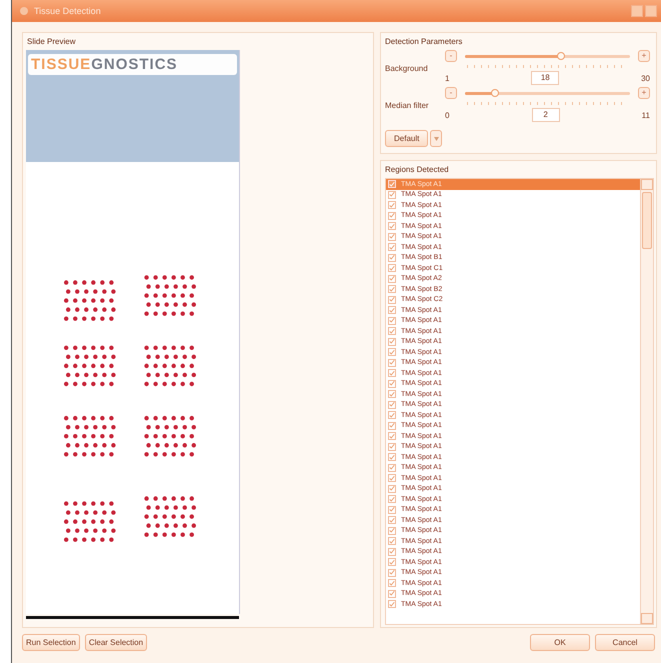  What do you see at coordinates (407, 105) in the screenshot?
I see `slider-label: Median filter` at bounding box center [407, 105].